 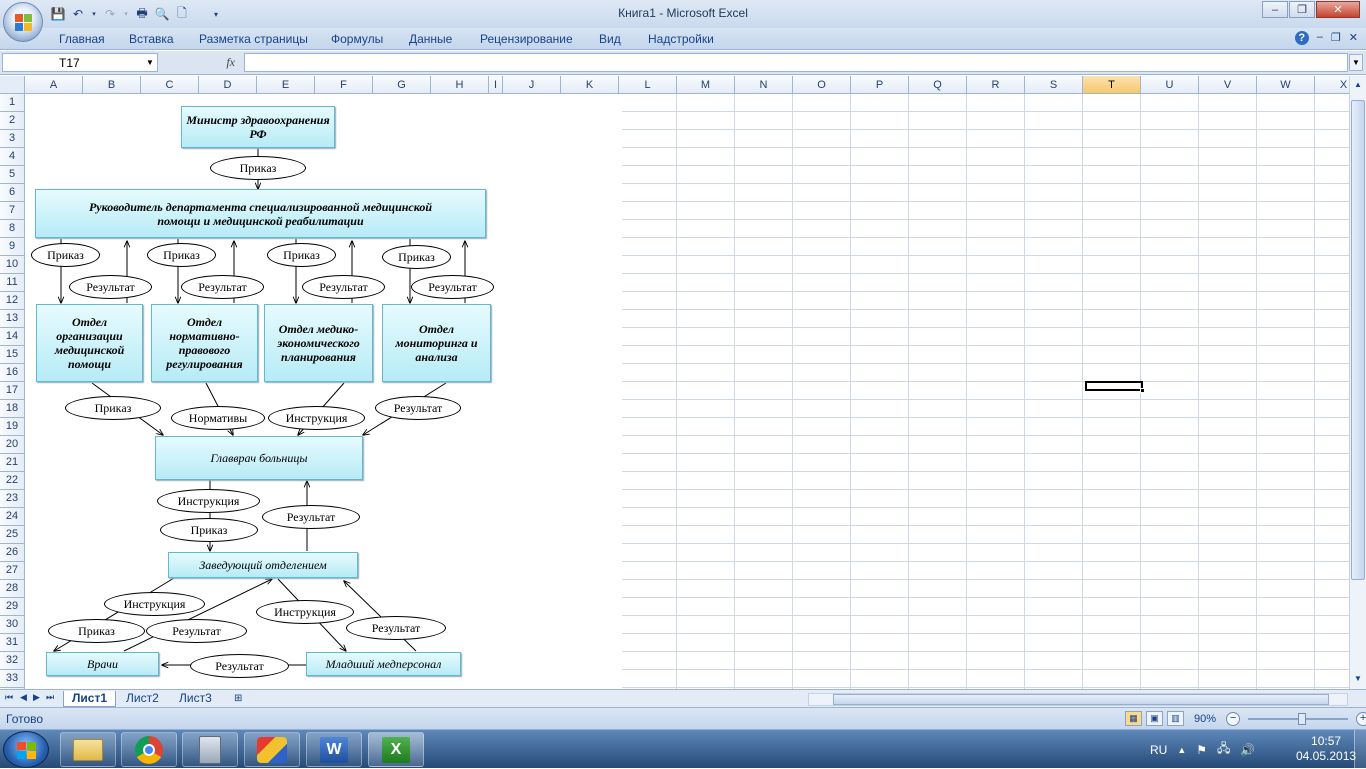 I want to click on explorer-taskbar-button, so click(x=88, y=749).